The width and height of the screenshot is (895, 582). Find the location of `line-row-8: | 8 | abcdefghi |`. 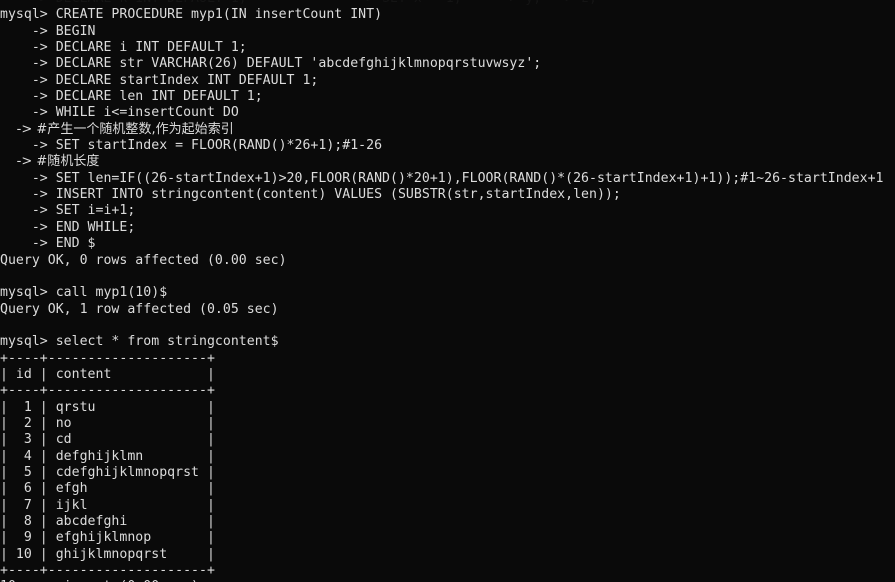

line-row-8: | 8 | abcdefghi | is located at coordinates (107, 521).